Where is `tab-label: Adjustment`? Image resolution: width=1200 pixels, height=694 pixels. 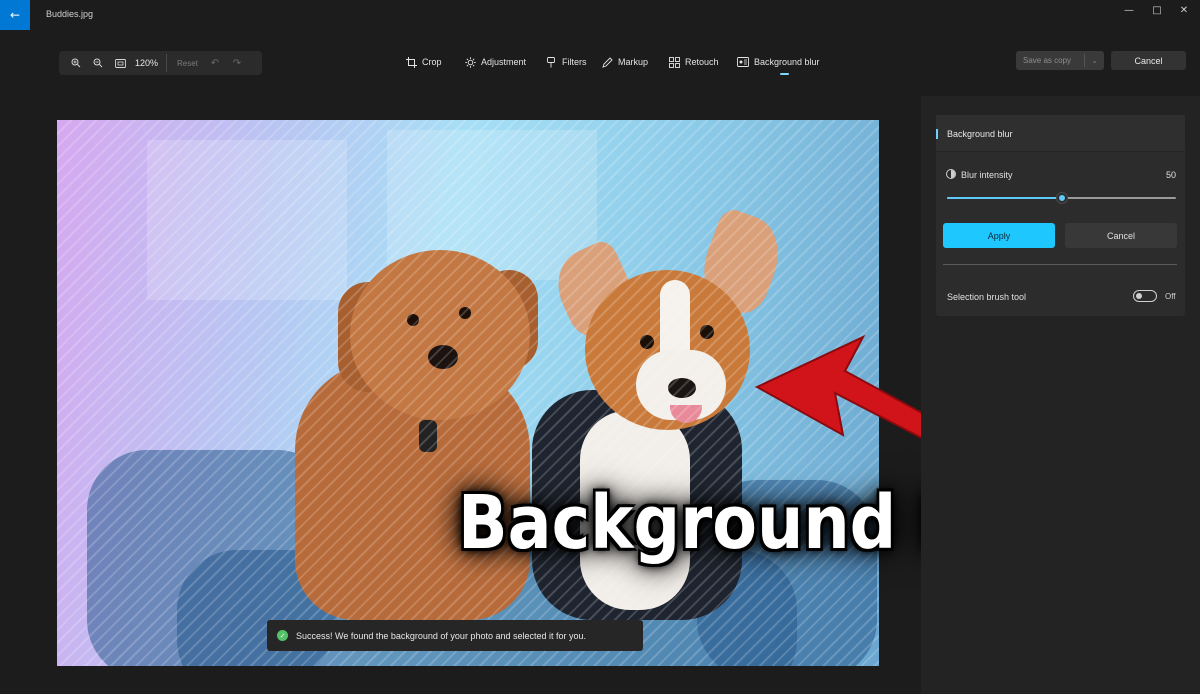
tab-label: Adjustment is located at coordinates (504, 62).